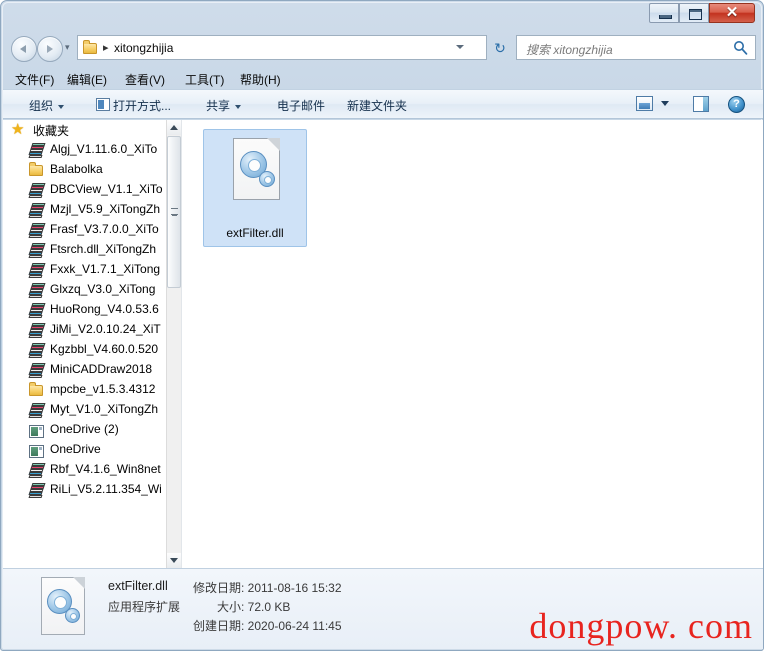 The width and height of the screenshot is (764, 651). What do you see at coordinates (101, 369) in the screenshot?
I see `sidebar-item-label: MiniCADDraw2018` at bounding box center [101, 369].